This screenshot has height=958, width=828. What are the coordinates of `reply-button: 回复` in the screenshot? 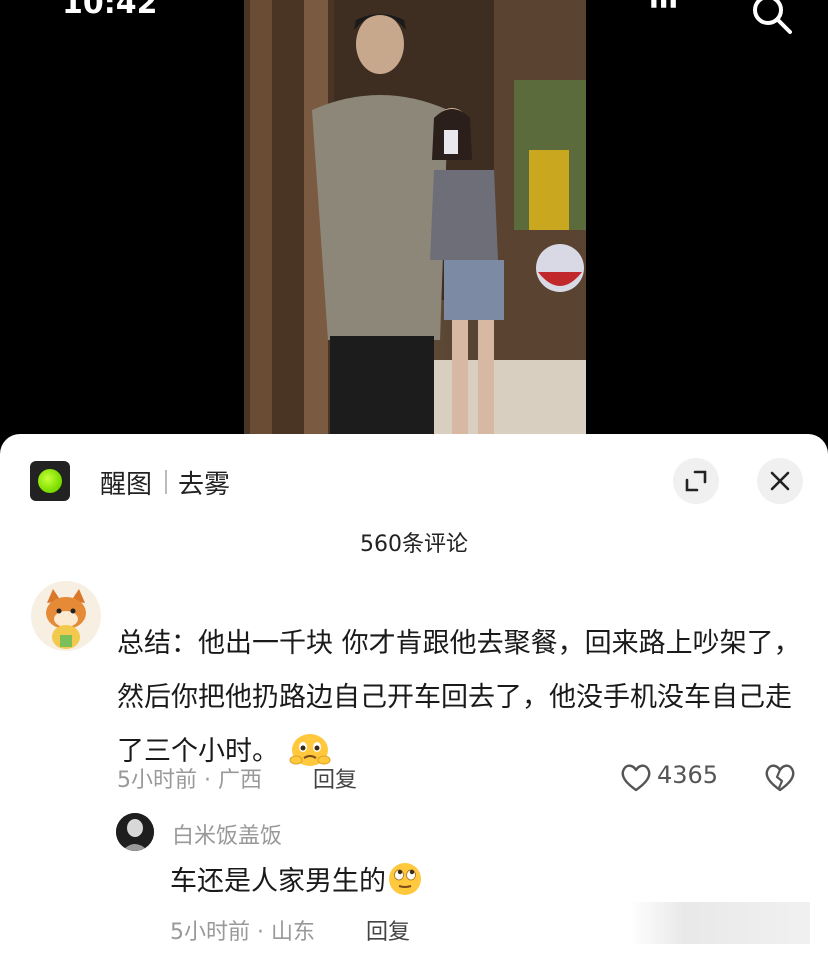 It's located at (335, 778).